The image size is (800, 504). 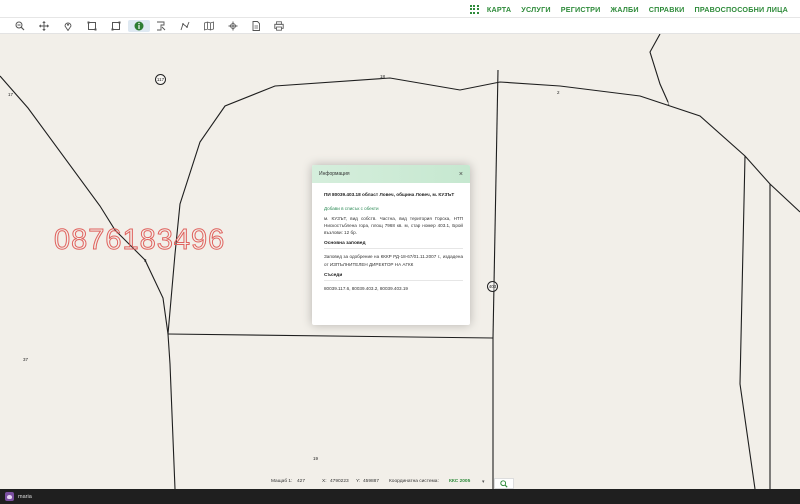 I want to click on parcel-label: 2, so click(x=558, y=92).